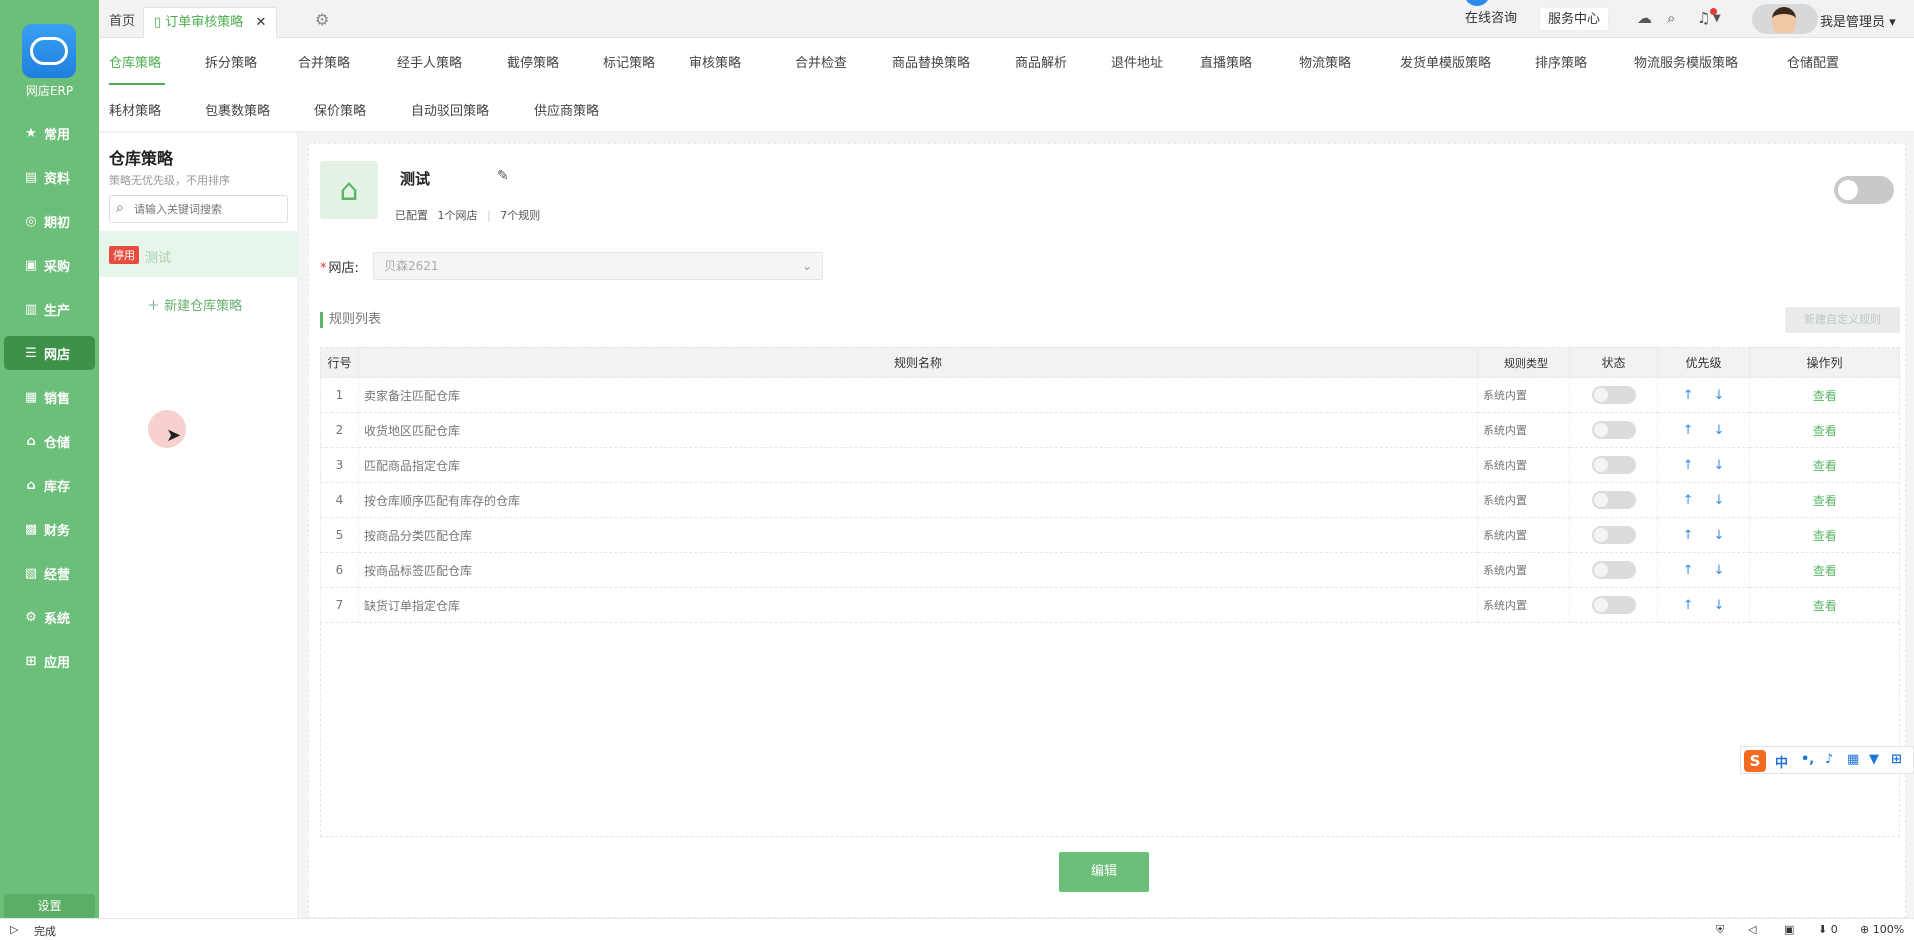 The width and height of the screenshot is (1914, 940). Describe the element at coordinates (49, 397) in the screenshot. I see `sidebar-item-6: ▦ 销售` at that location.